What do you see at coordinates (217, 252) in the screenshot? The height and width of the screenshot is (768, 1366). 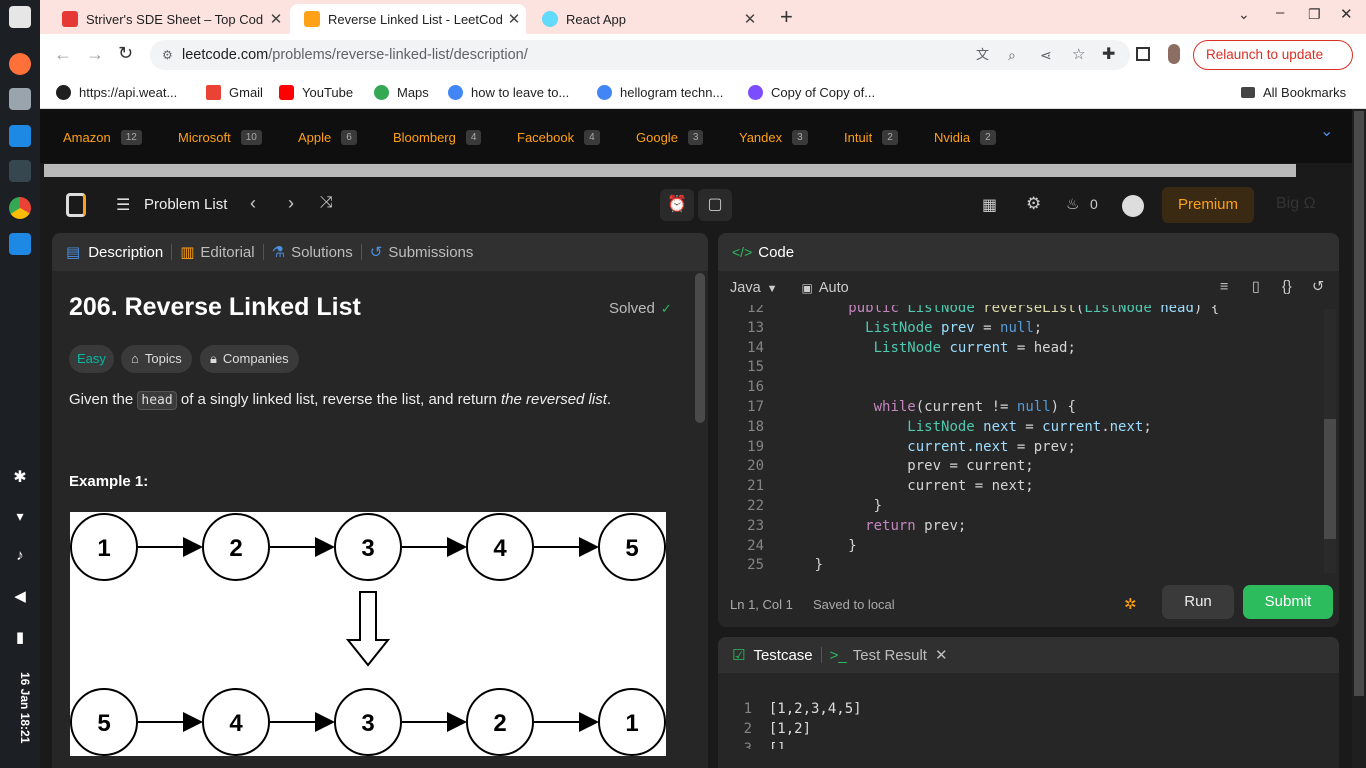 I see `tab-editorial: ▥ Editorial` at bounding box center [217, 252].